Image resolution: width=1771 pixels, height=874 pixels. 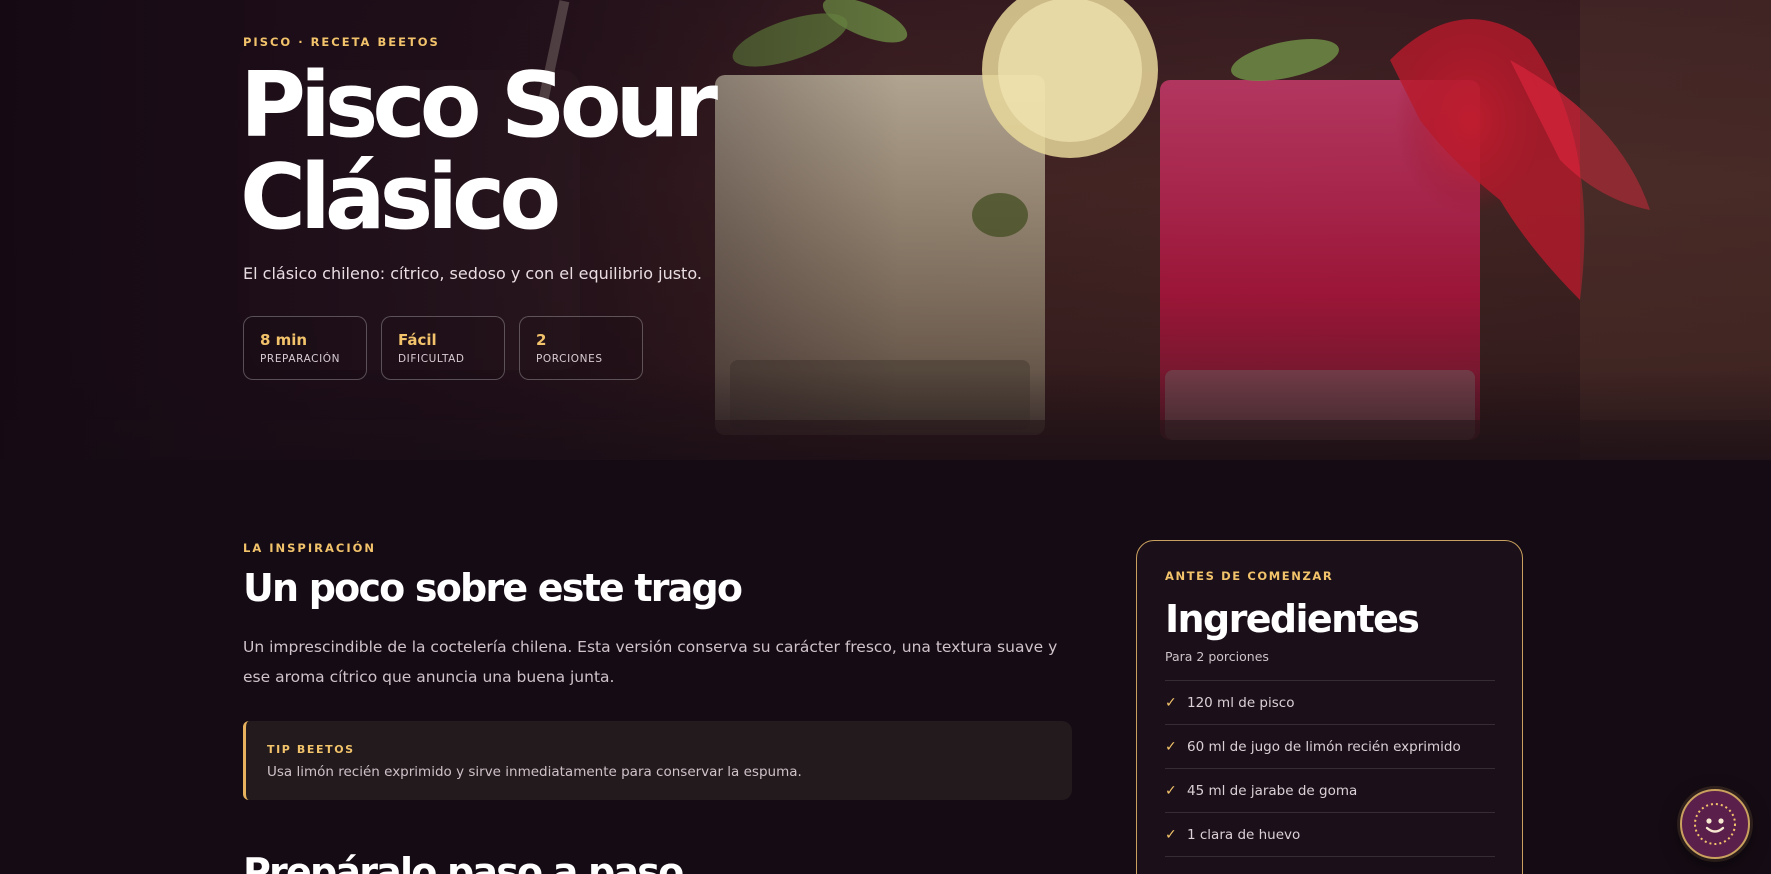 What do you see at coordinates (493, 588) in the screenshot?
I see `inspiration-title: Un poco sobre este trago` at bounding box center [493, 588].